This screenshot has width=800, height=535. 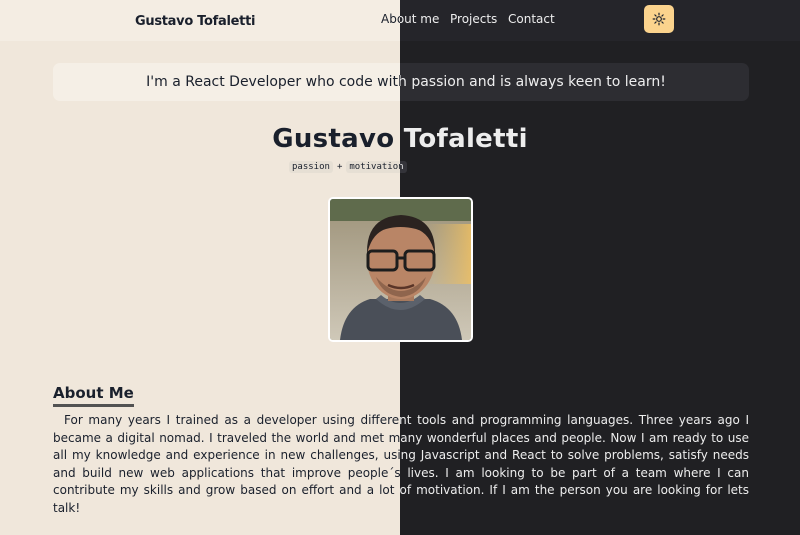 I want to click on nav-link-contact-dark: Contact, so click(x=531, y=19).